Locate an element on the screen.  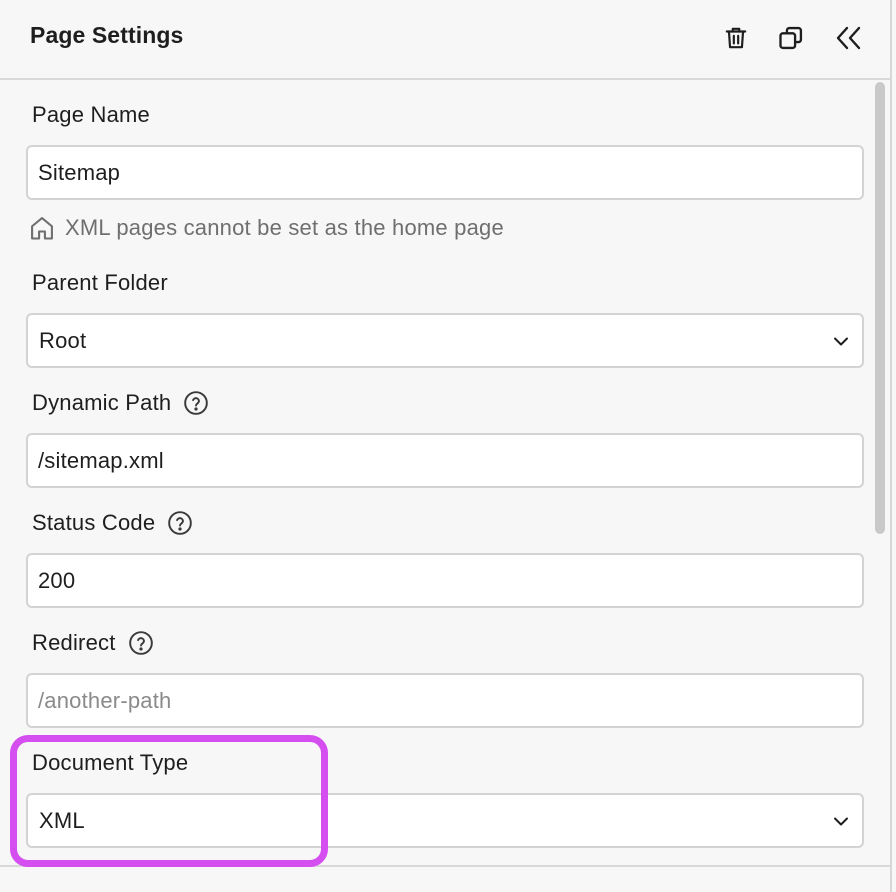
panel-title: Page Settings is located at coordinates (107, 35).